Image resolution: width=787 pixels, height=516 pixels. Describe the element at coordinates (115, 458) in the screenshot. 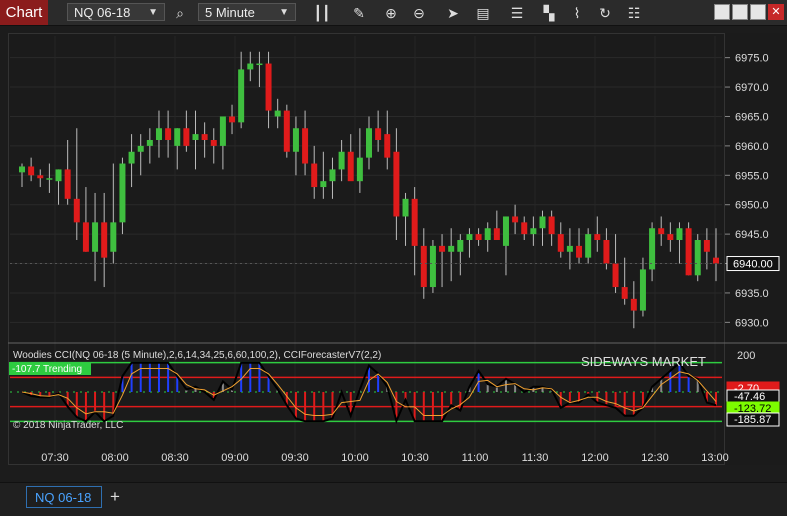

I see `time-tick-label: 08:00` at that location.